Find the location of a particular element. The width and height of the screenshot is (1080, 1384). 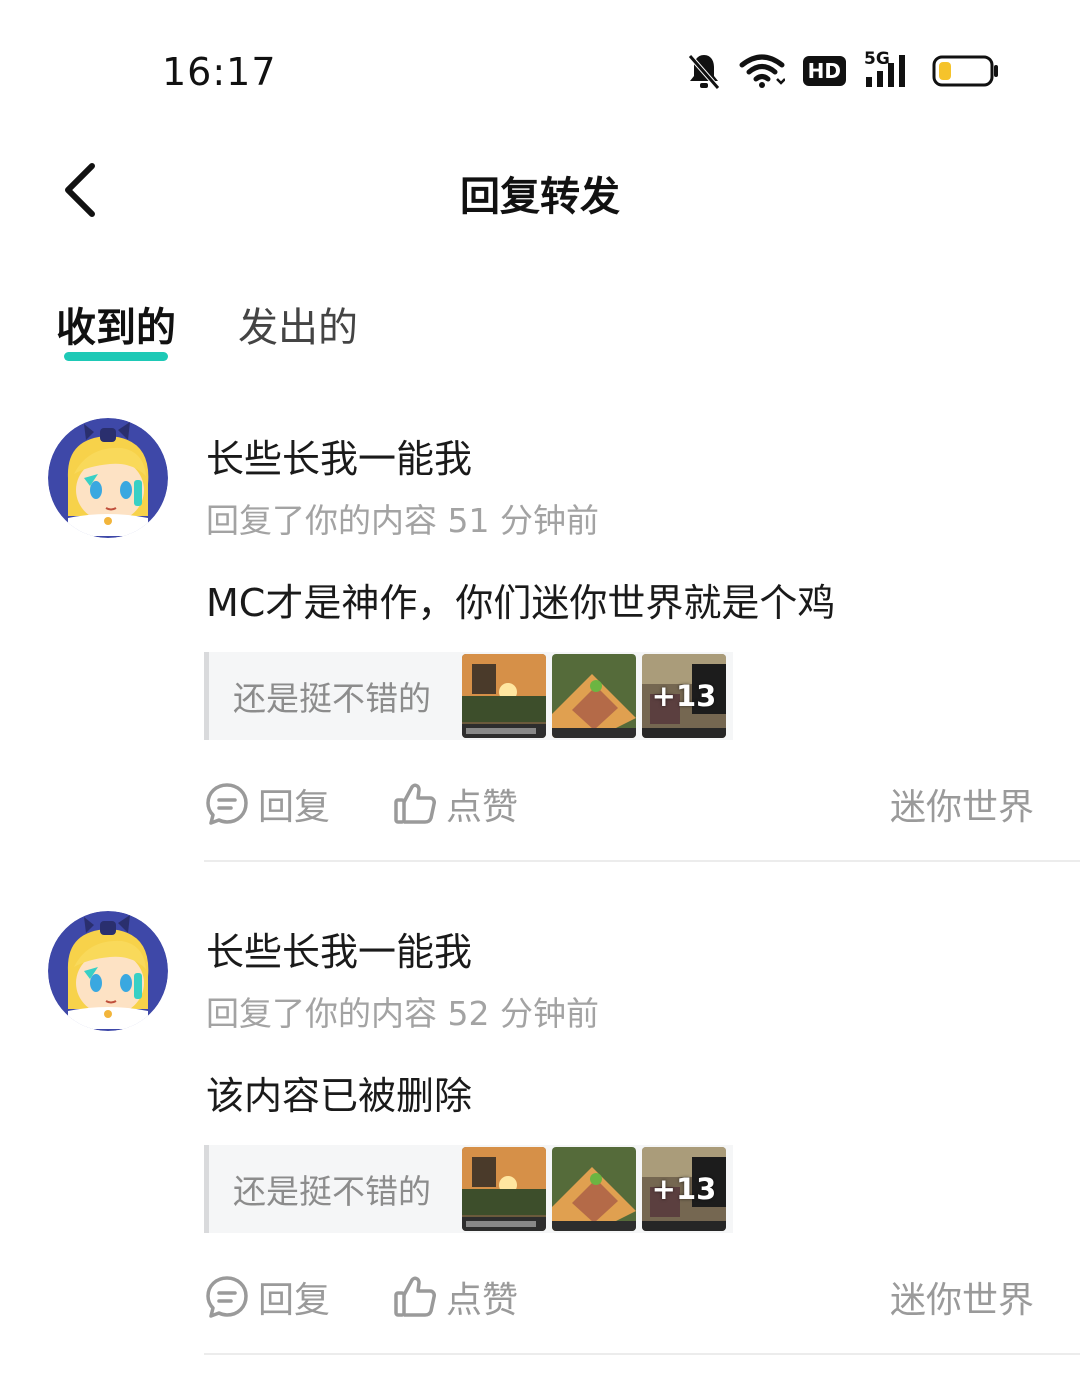

bell-muted-icon is located at coordinates (704, 71).